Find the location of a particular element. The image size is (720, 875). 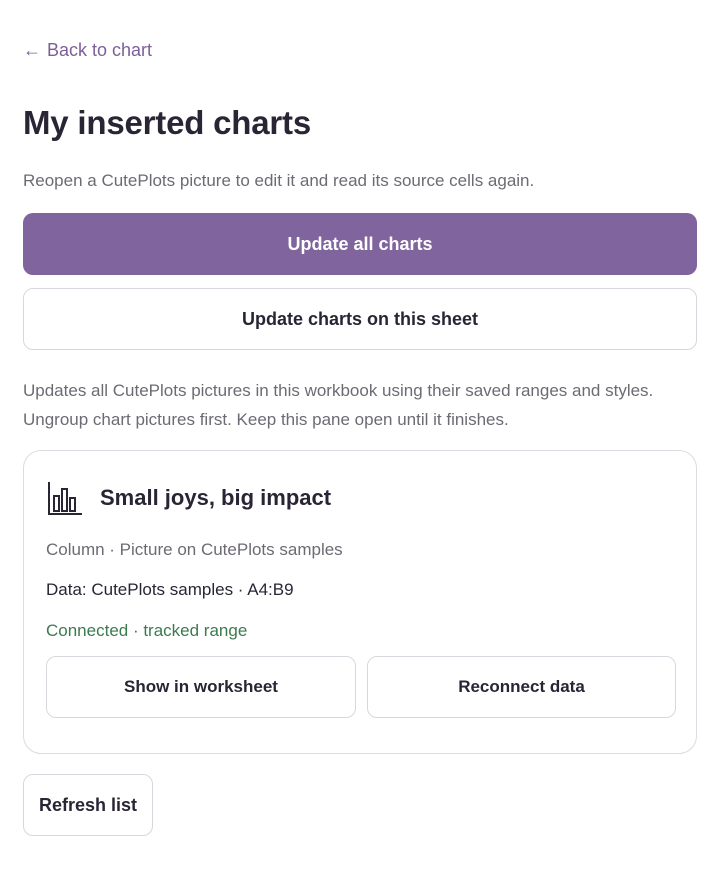

page-title: My inserted charts is located at coordinates (167, 122).